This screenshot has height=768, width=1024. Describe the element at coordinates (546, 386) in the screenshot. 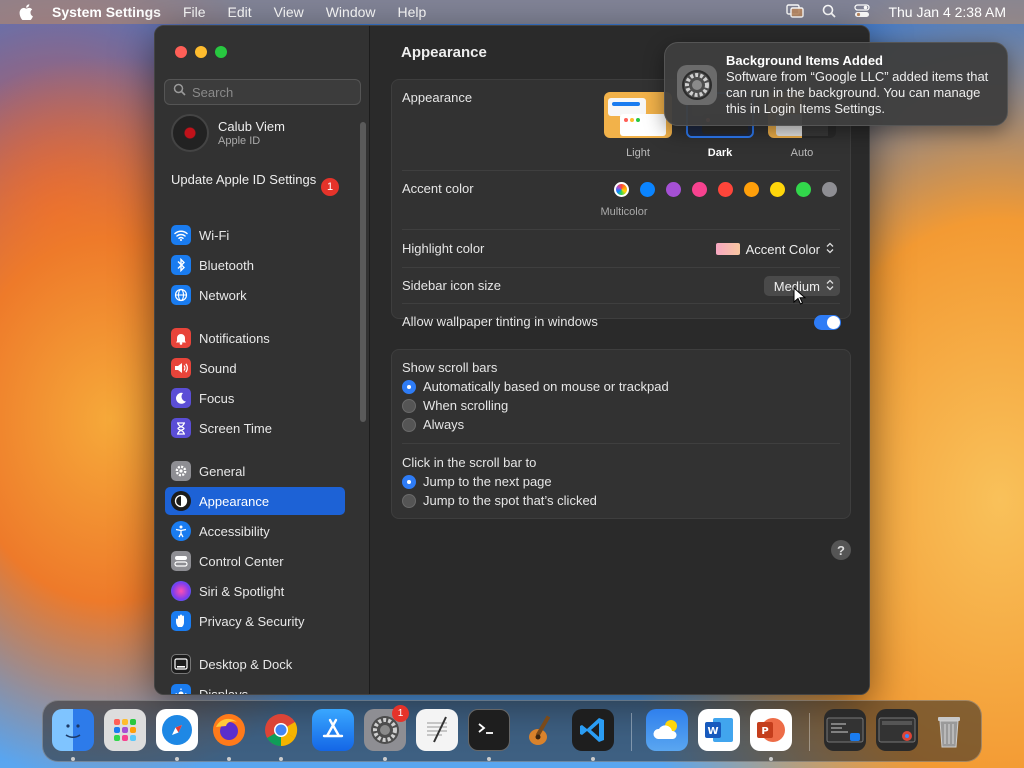

I see `radio-label: Automatically based on mouse or trackpad` at that location.